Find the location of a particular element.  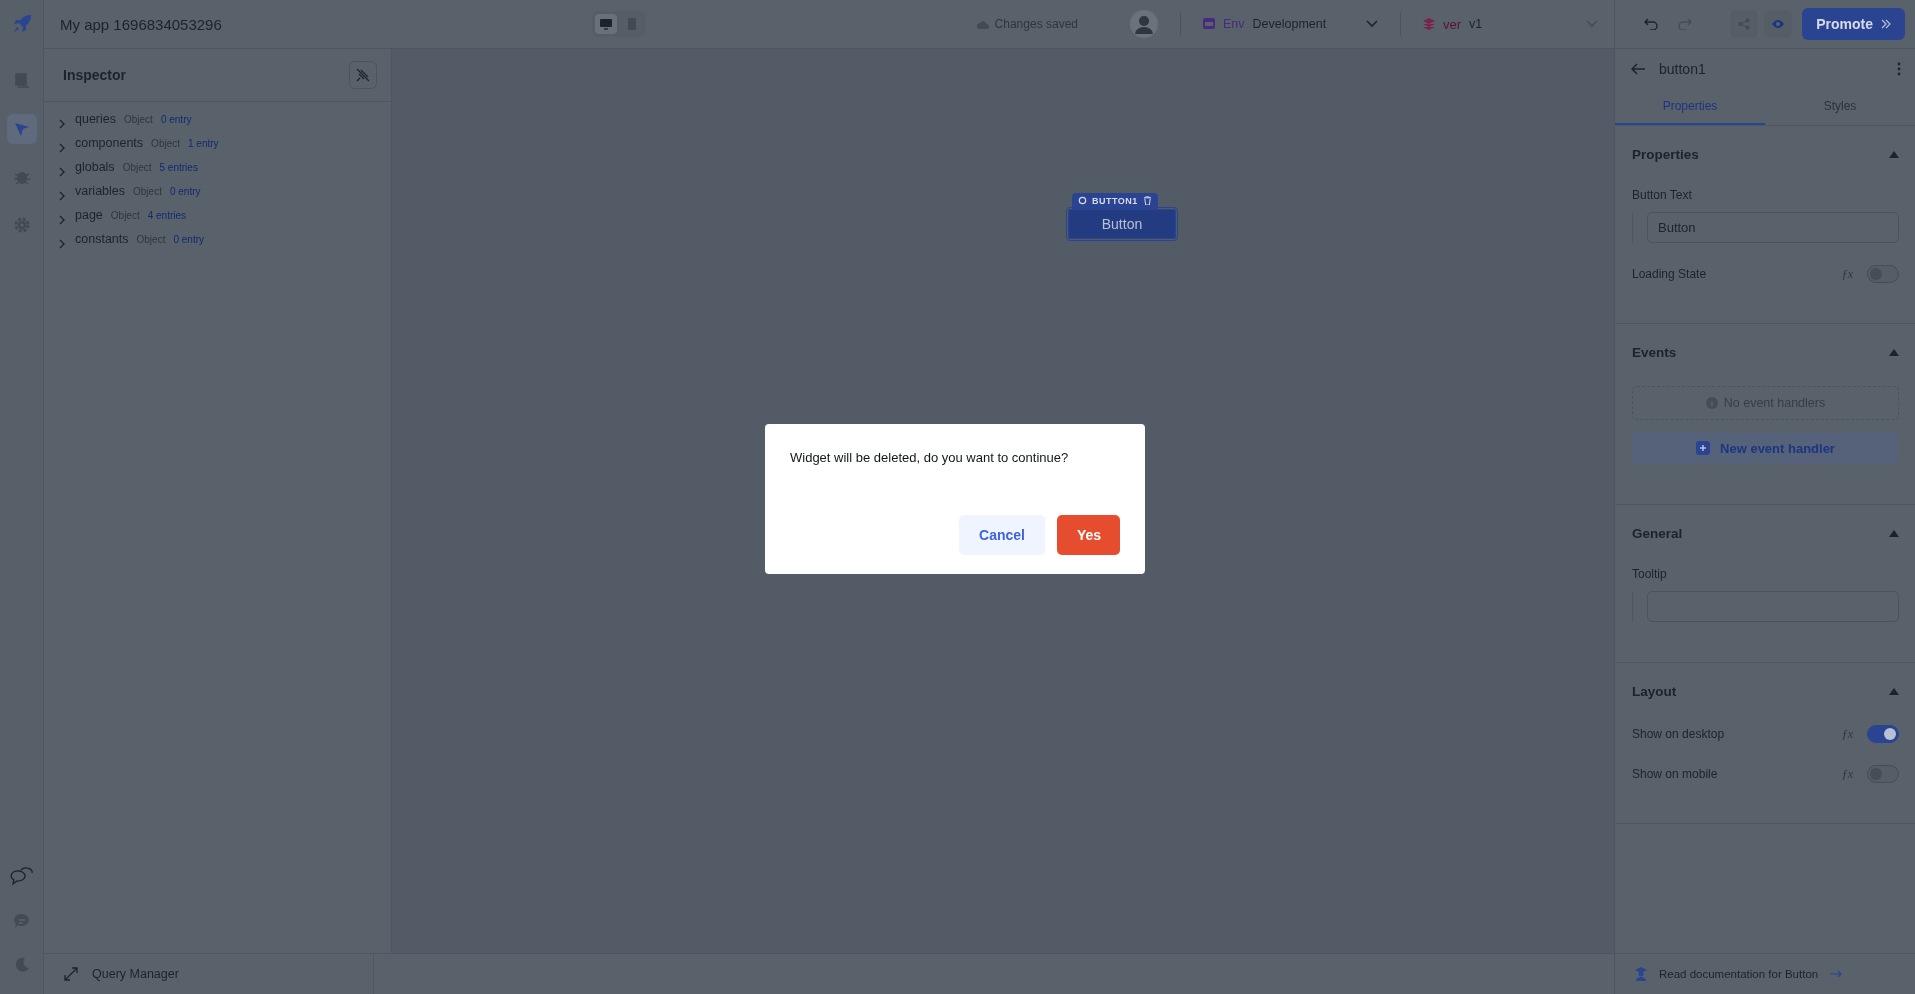

device-toggle is located at coordinates (606, 24).